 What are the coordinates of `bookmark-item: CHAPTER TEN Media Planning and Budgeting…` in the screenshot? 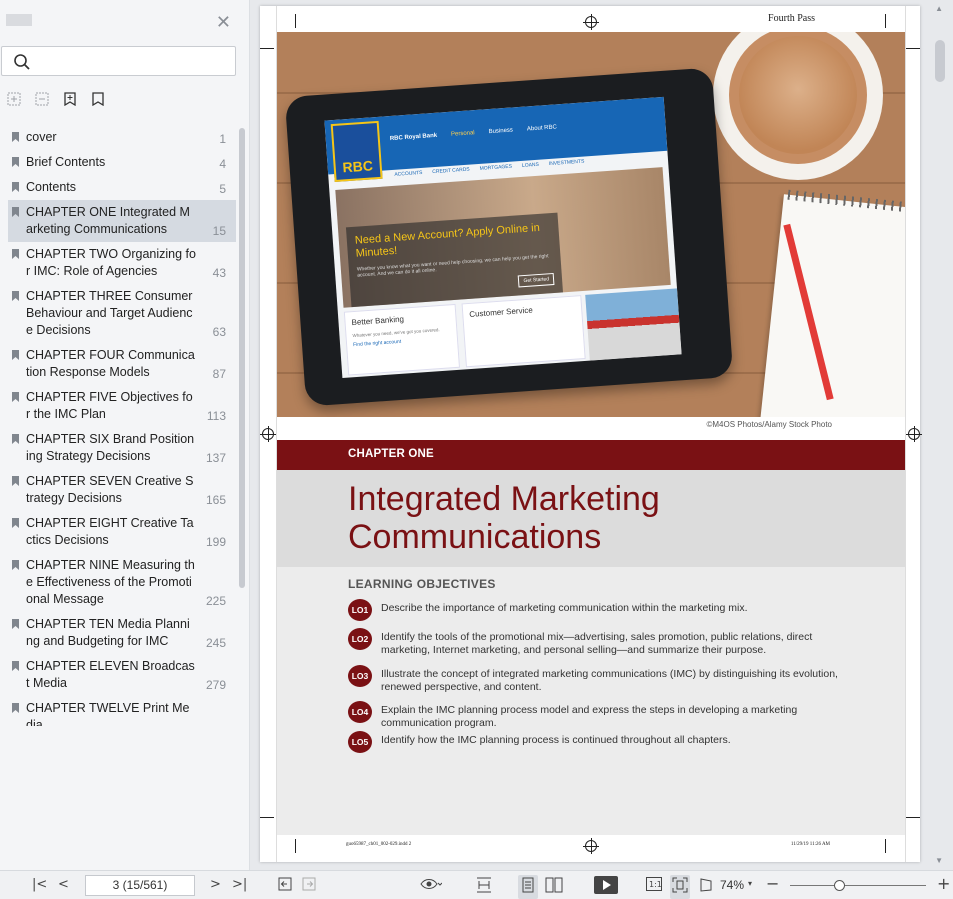 It's located at (122, 633).